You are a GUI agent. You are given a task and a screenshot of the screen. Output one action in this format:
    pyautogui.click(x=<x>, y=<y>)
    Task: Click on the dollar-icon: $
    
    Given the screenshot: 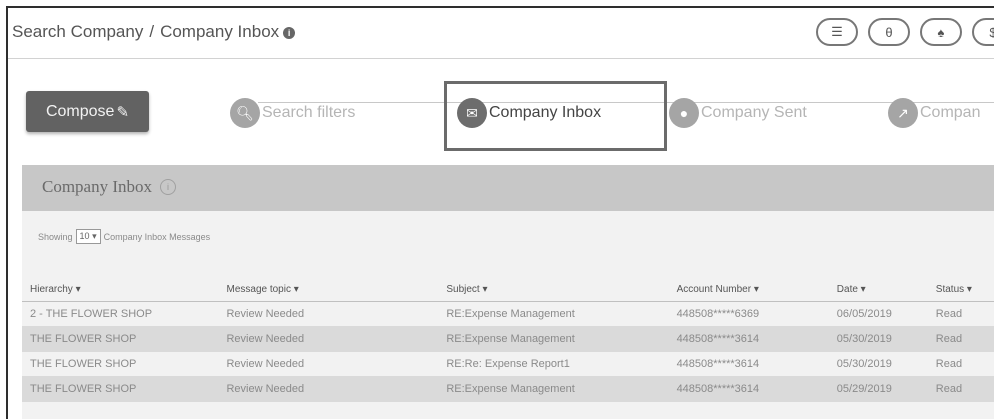 What is the action you would take?
    pyautogui.click(x=983, y=32)
    